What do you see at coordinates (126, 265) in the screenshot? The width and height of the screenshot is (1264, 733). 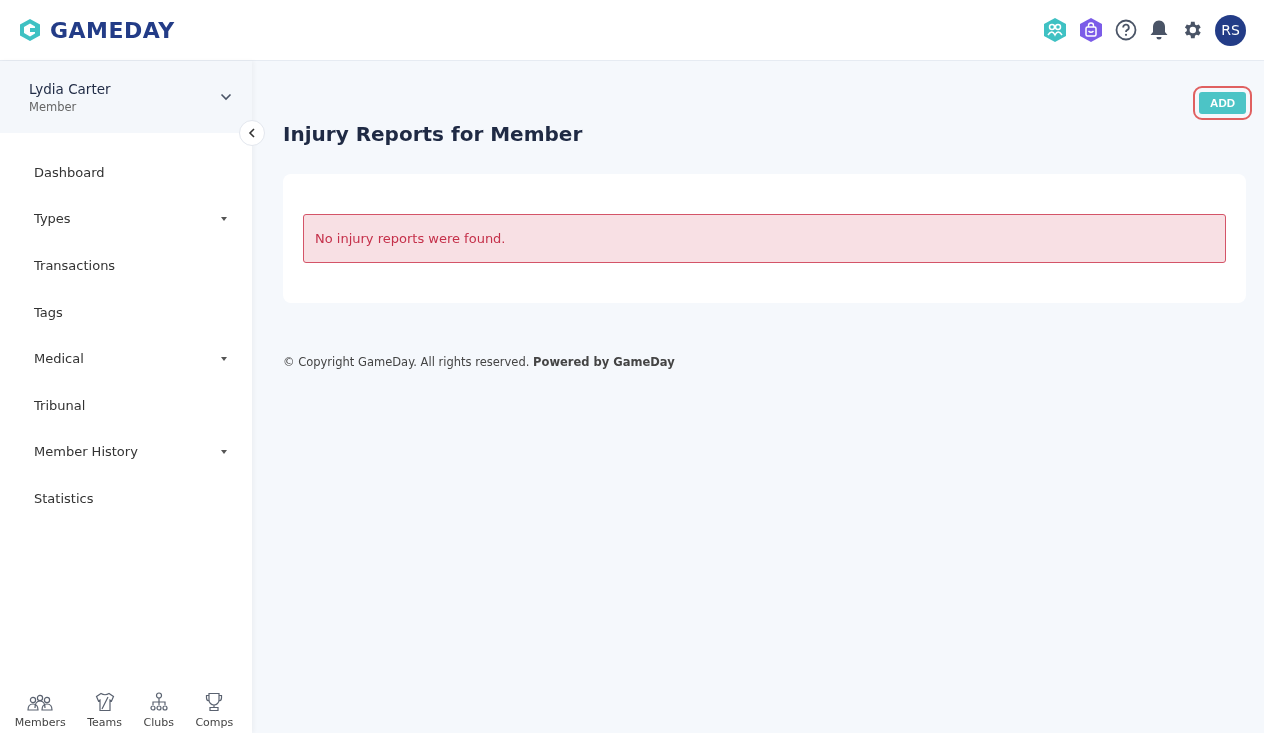 I see `sidebar-item: Transactions` at bounding box center [126, 265].